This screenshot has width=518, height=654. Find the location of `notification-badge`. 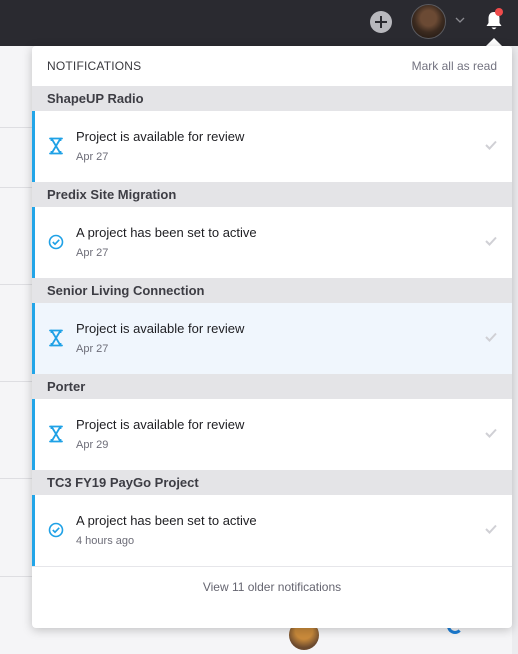

notification-badge is located at coordinates (499, 12).